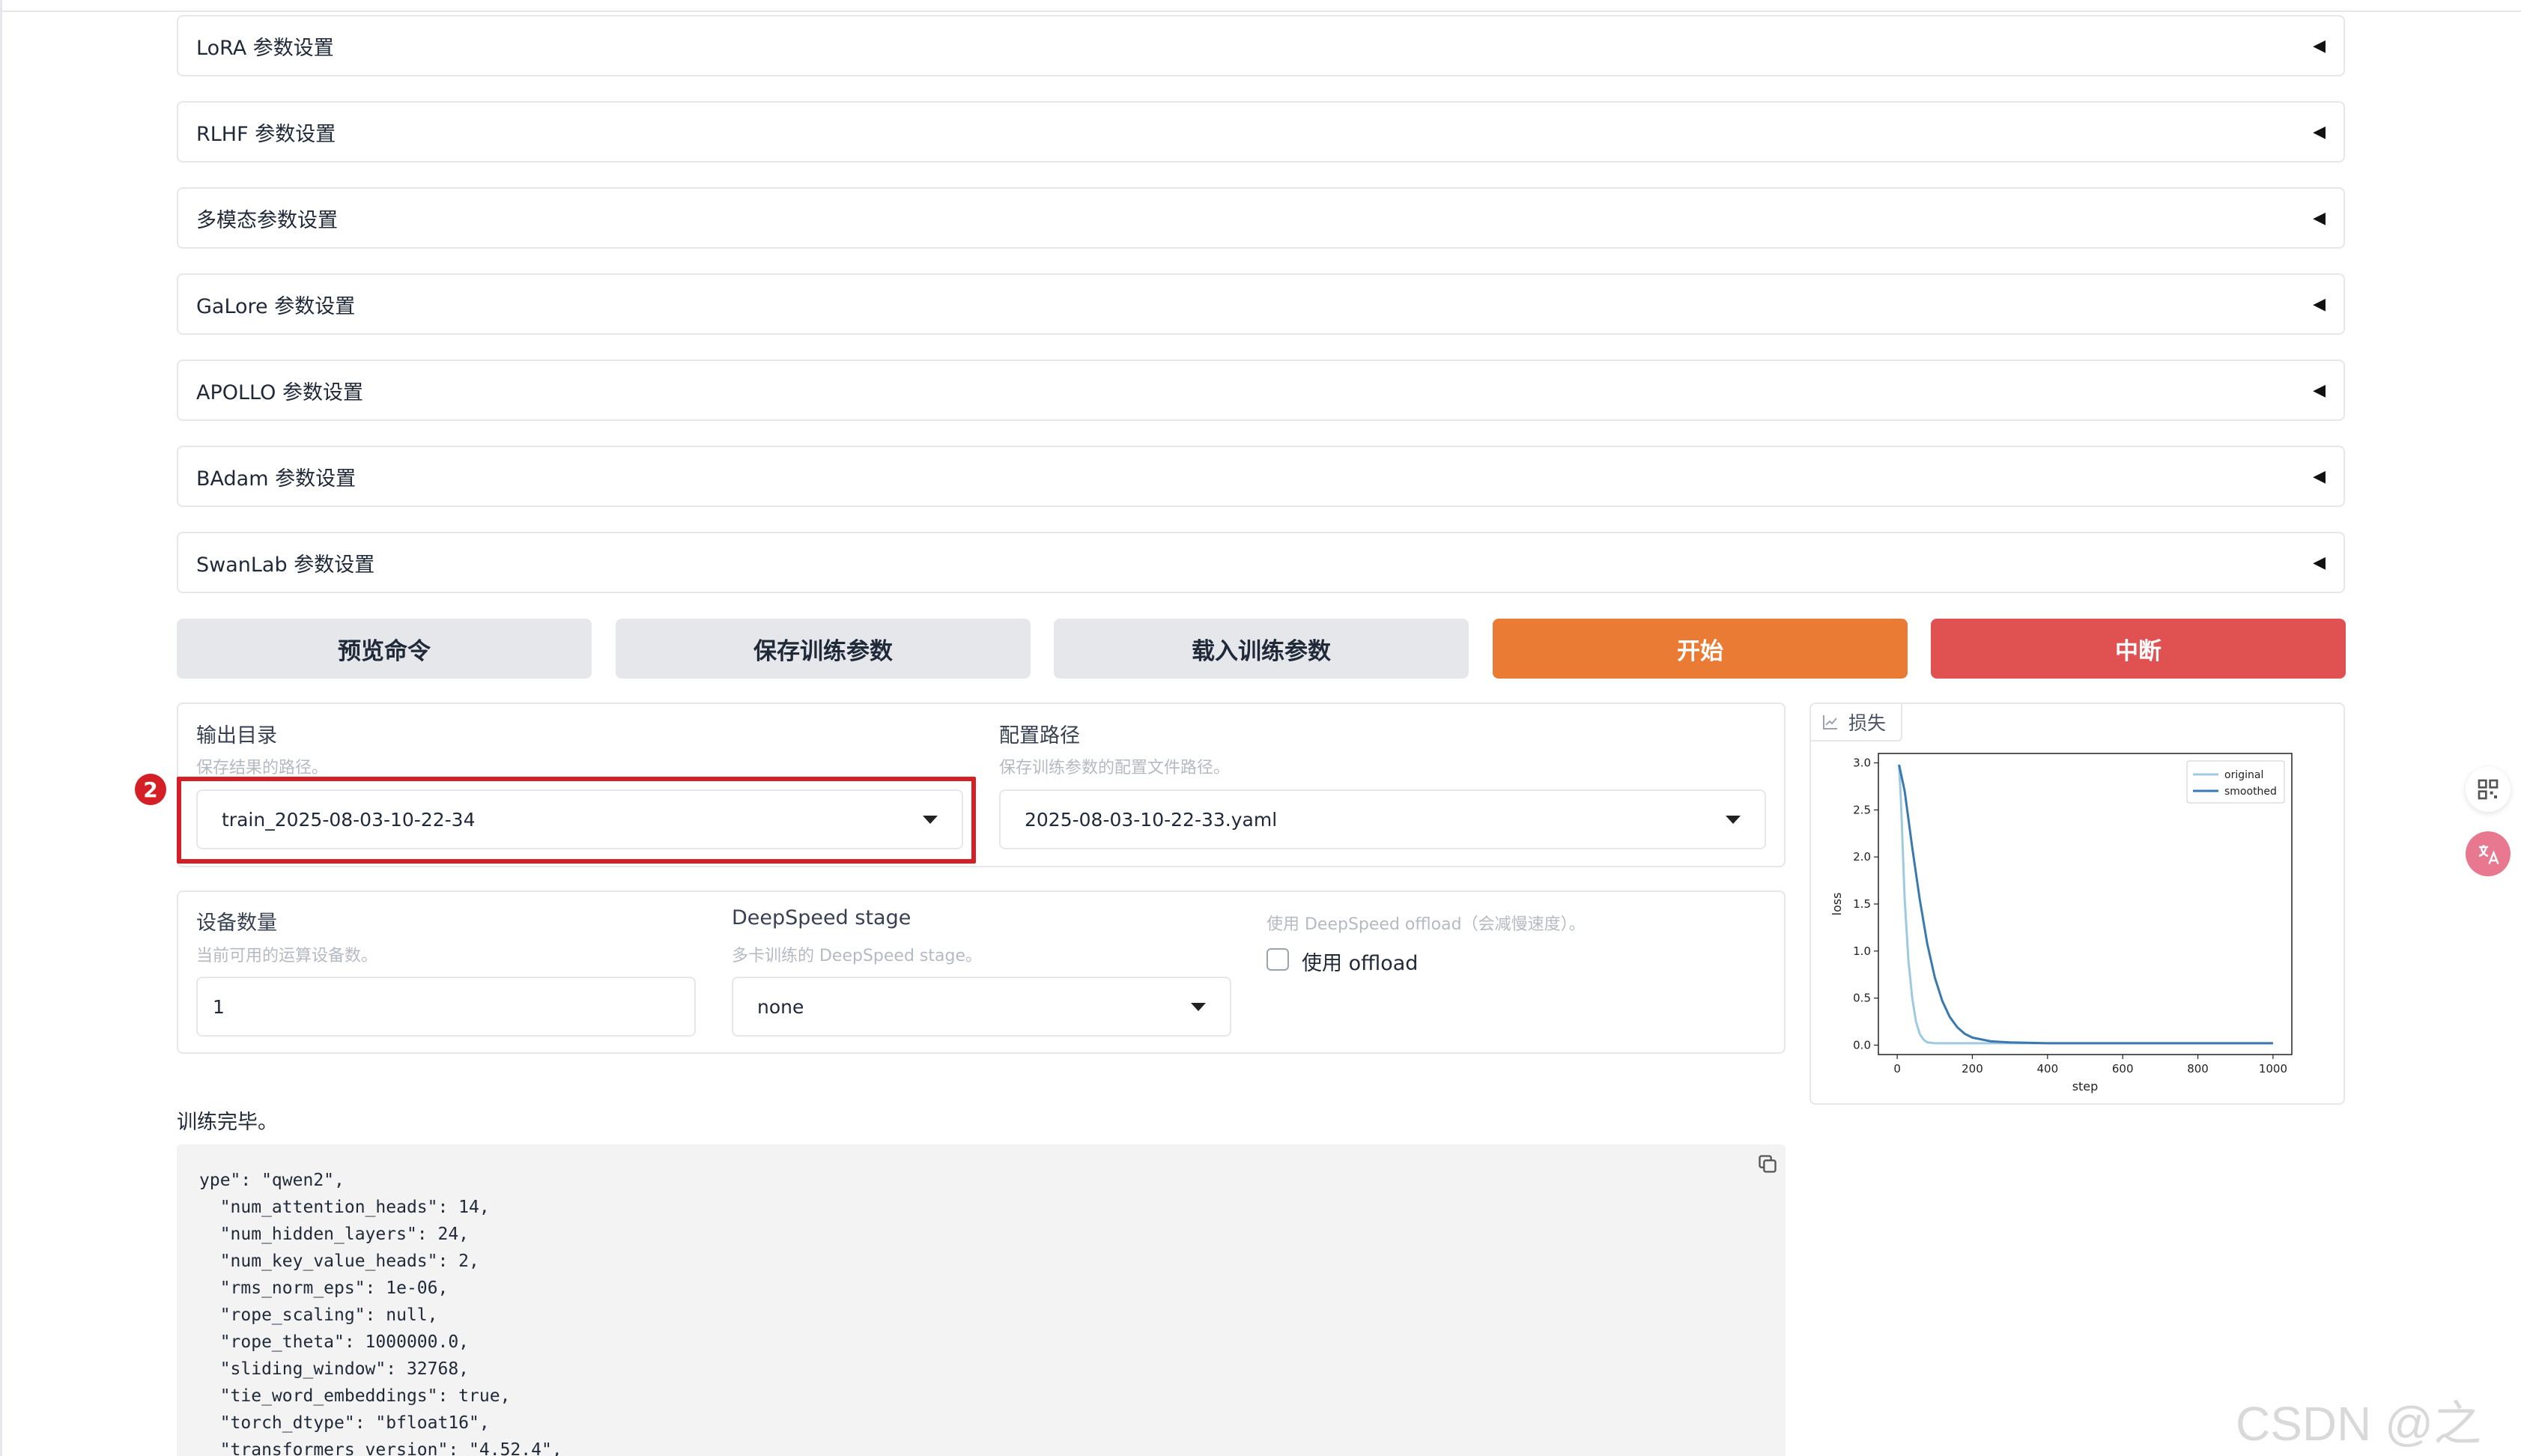 Image resolution: width=2521 pixels, height=1456 pixels. What do you see at coordinates (344, 1207) in the screenshot?
I see `log-line: "num_attention_heads": 14,` at bounding box center [344, 1207].